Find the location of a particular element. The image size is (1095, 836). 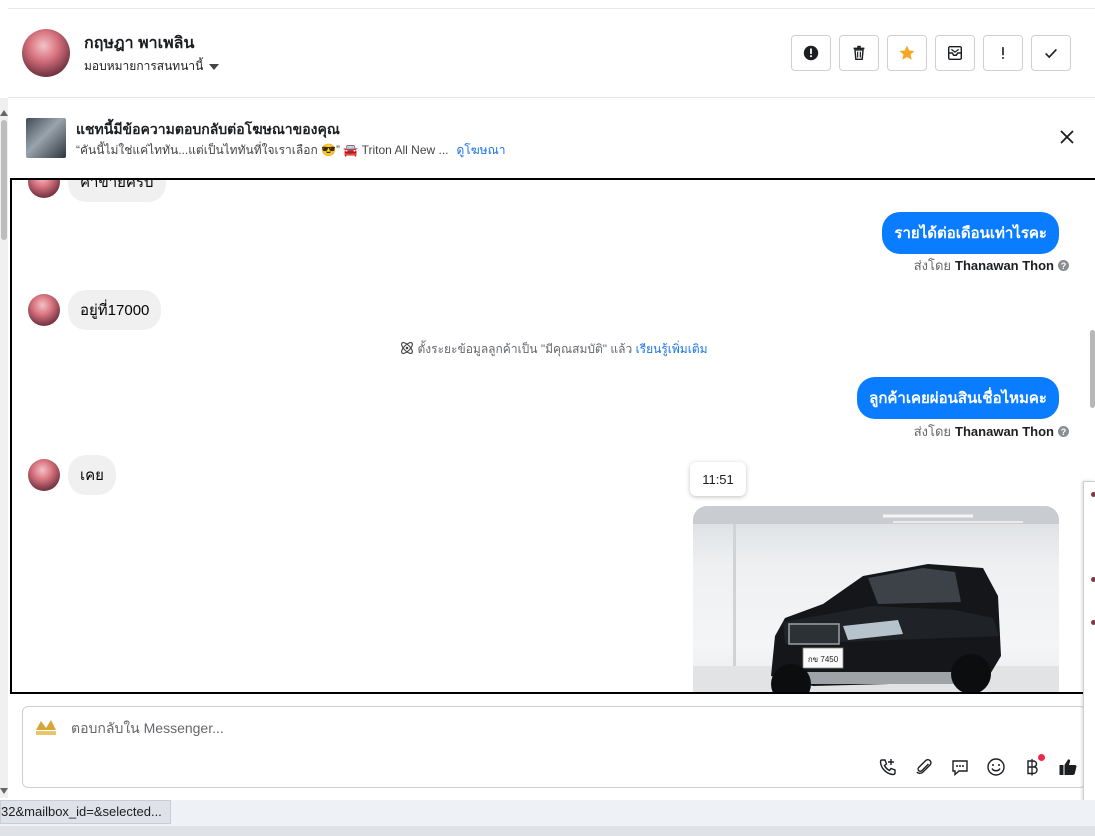

phone-add-icon is located at coordinates (887, 767).